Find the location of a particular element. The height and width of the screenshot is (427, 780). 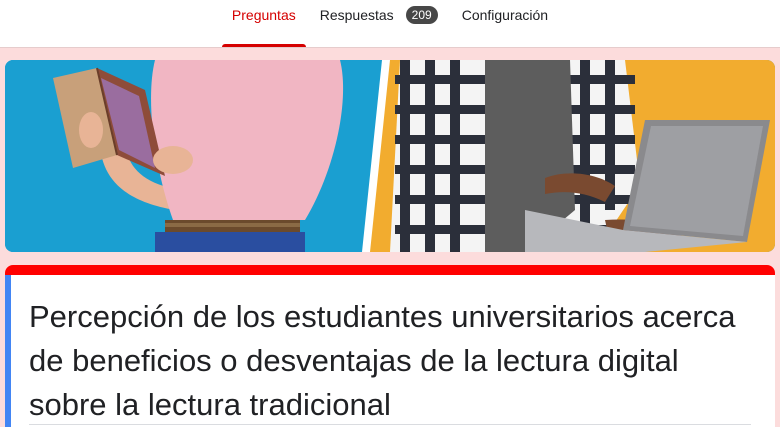

title-divider is located at coordinates (390, 424).